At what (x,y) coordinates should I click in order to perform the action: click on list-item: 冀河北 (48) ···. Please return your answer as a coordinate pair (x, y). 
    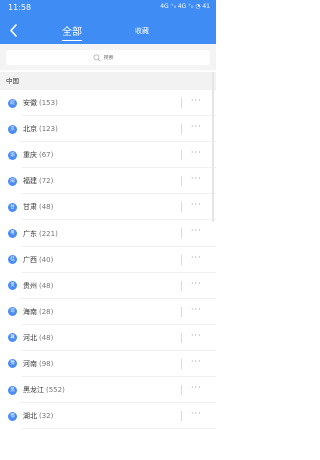
    Looking at the image, I should click on (108, 338).